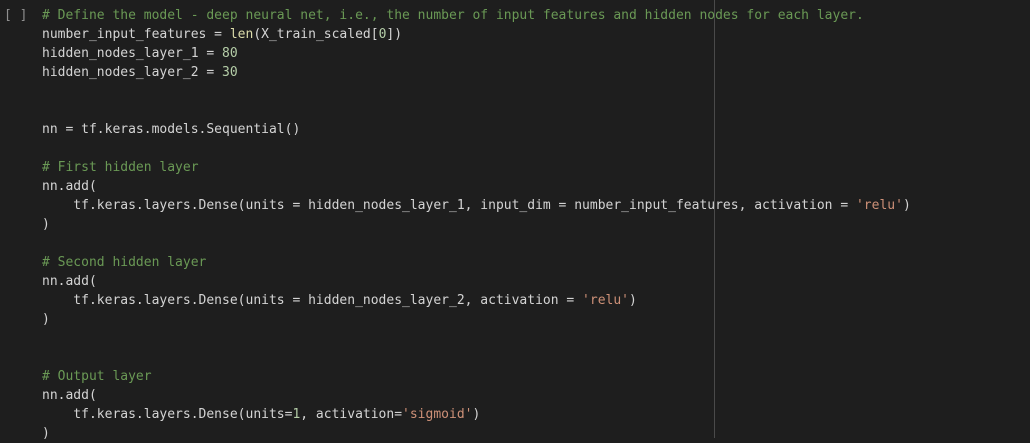 Image resolution: width=1030 pixels, height=443 pixels. What do you see at coordinates (17, 15) in the screenshot?
I see `run-cell-button: [ ]` at bounding box center [17, 15].